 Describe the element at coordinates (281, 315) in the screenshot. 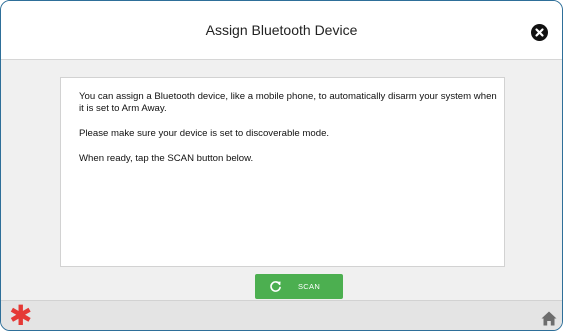

I see `bottom-bar: ✱` at that location.